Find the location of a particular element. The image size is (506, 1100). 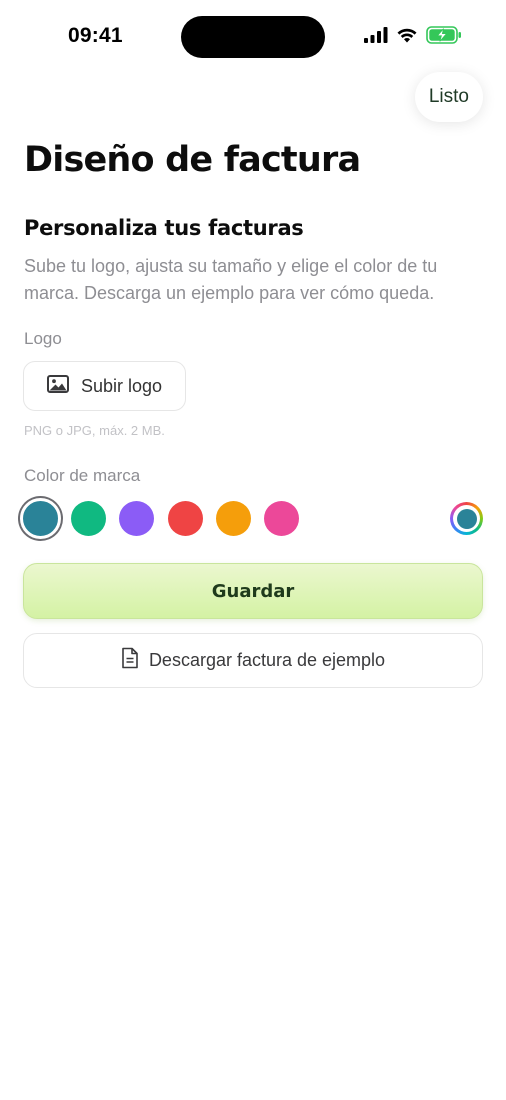

download-sample-label: Descargar factura de ejemplo is located at coordinates (267, 660).